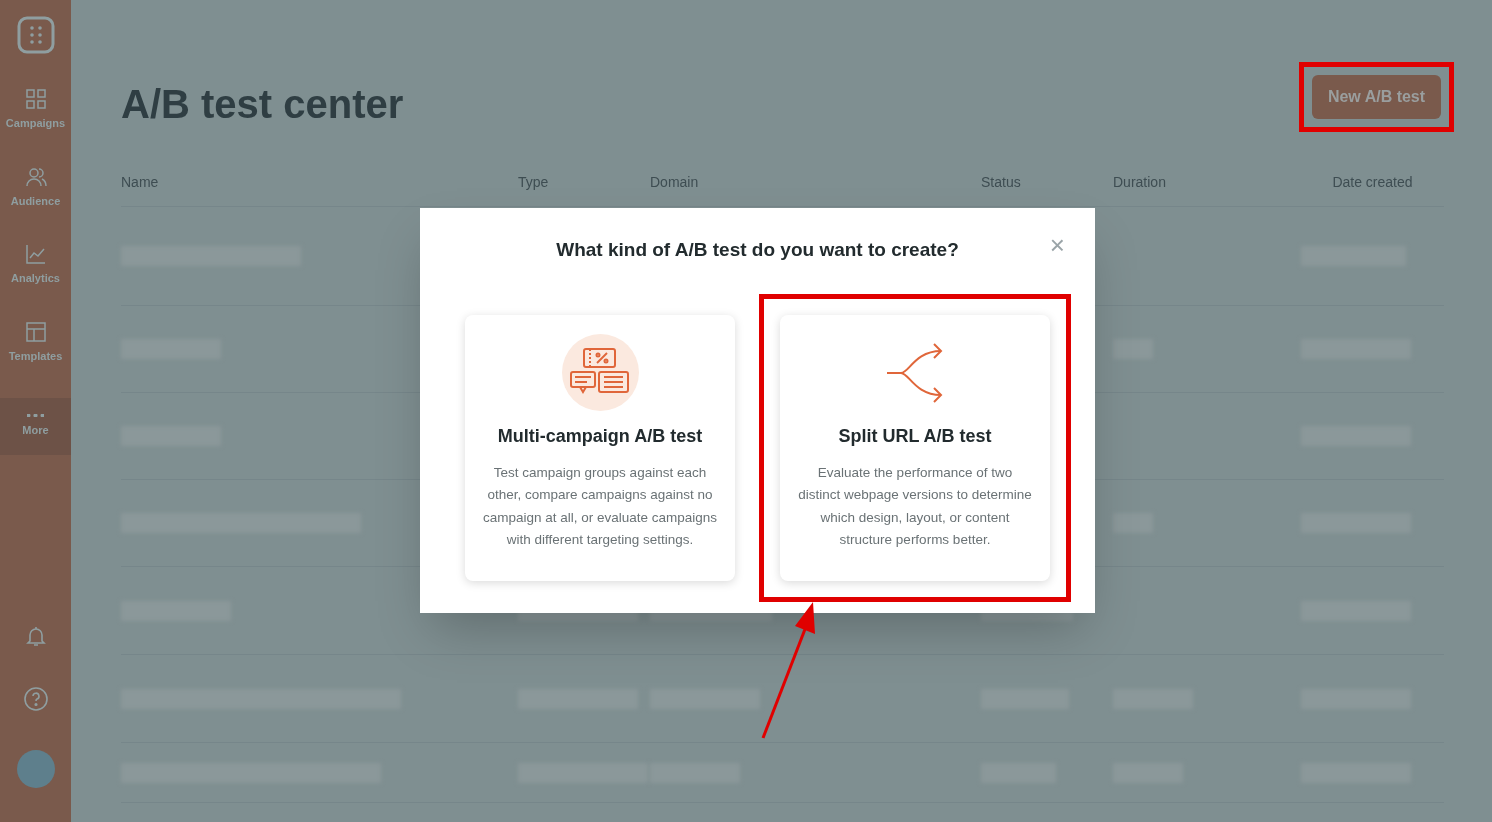 This screenshot has height=822, width=1492. I want to click on column-header: Domain, so click(674, 182).